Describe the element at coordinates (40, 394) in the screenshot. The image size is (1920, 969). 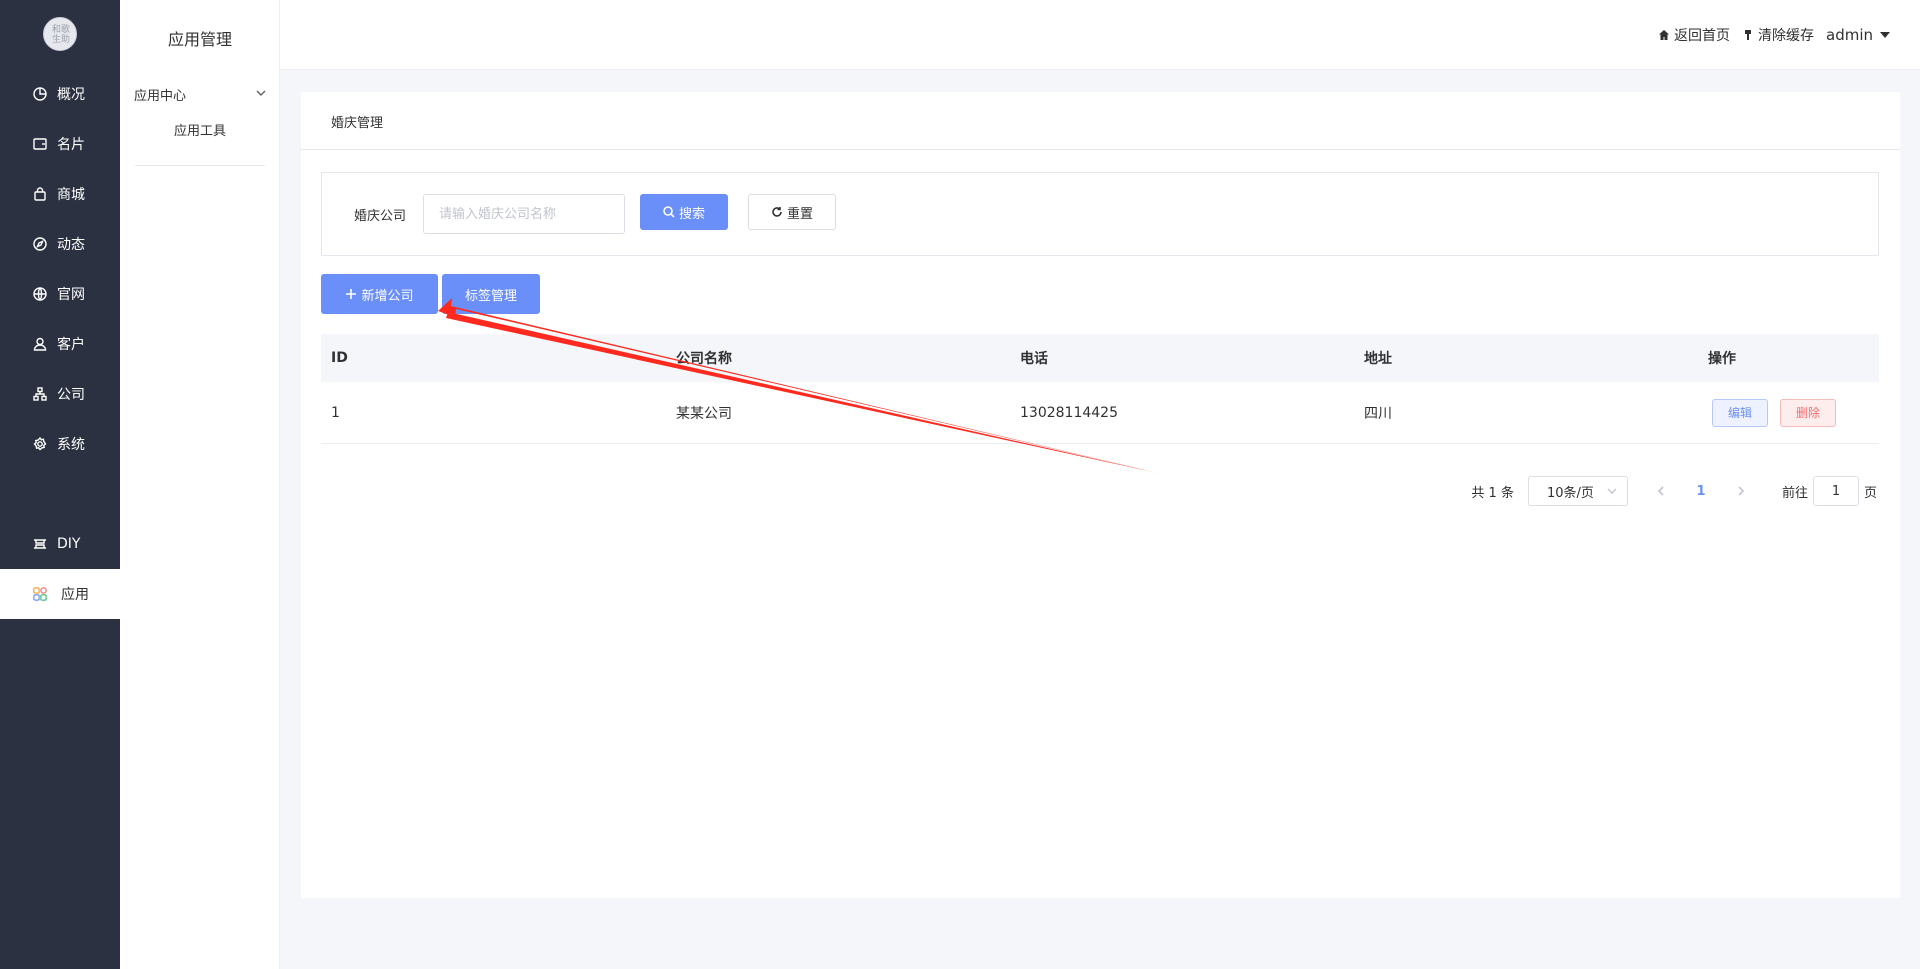
I see `org-chart-icon` at that location.